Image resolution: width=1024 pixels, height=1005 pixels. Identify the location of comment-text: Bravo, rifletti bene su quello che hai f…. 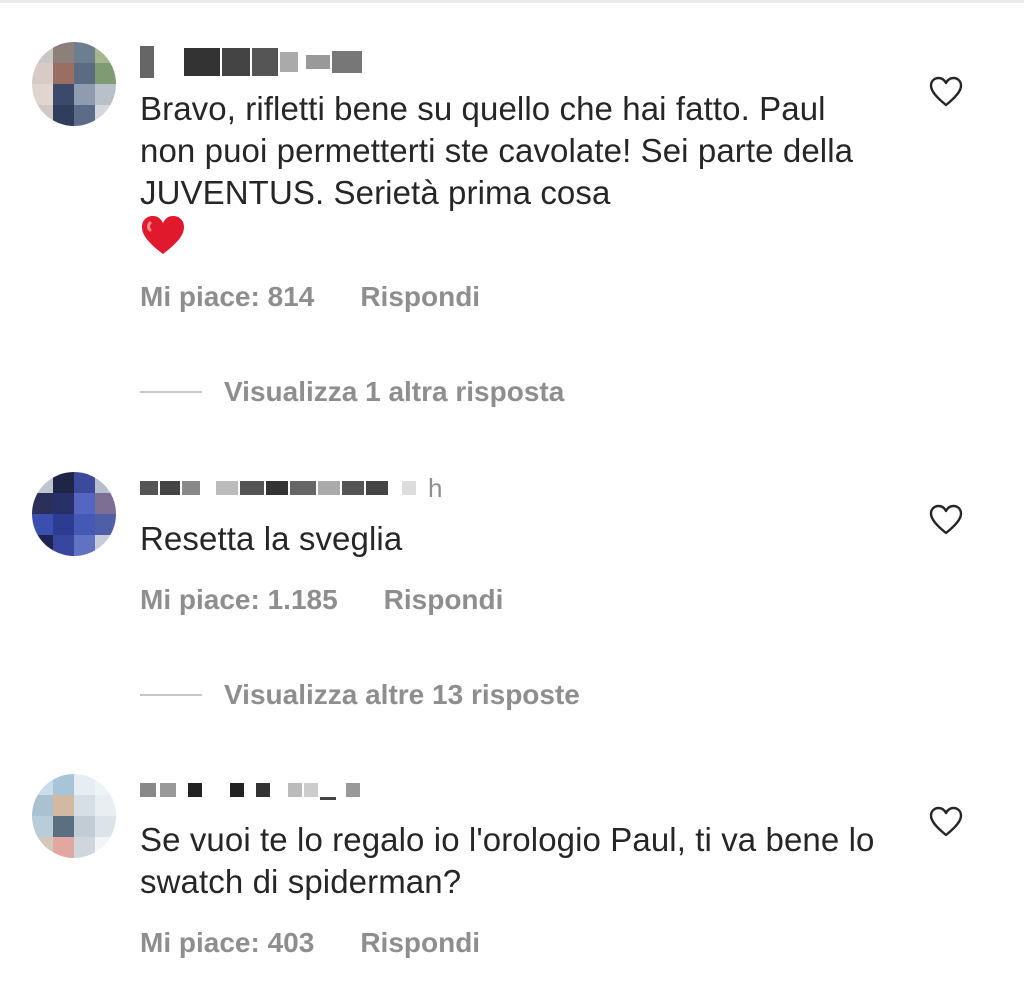
(510, 177).